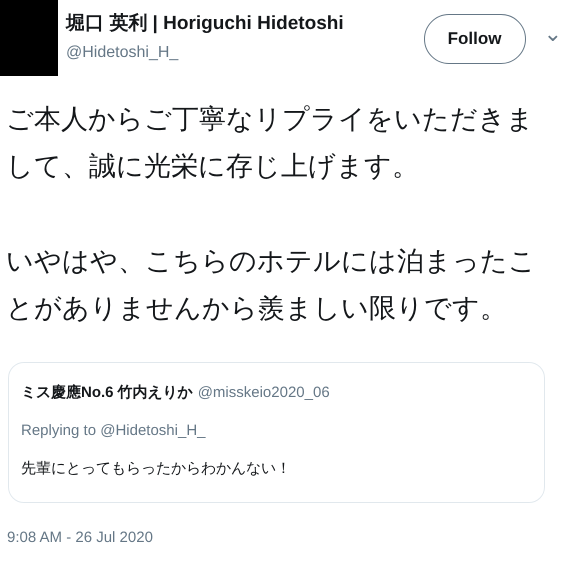  What do you see at coordinates (475, 39) in the screenshot?
I see `follow-button: Follow` at bounding box center [475, 39].